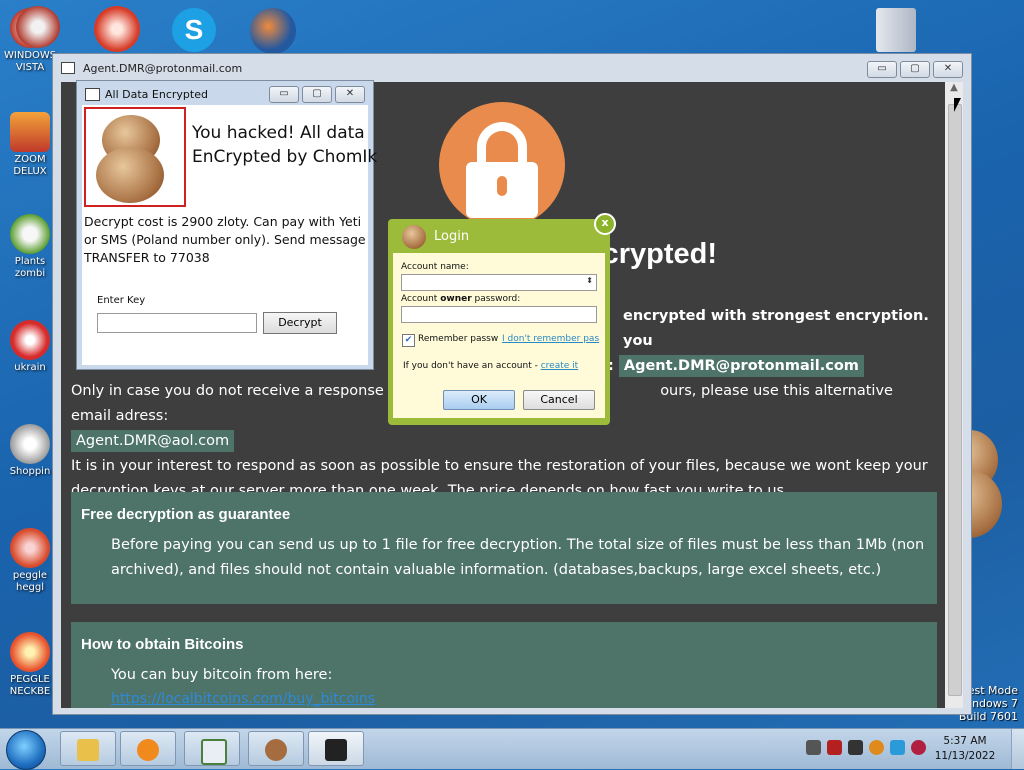 Image resolution: width=1024 pixels, height=770 pixels. What do you see at coordinates (876, 747) in the screenshot?
I see `tray-search-icon` at bounding box center [876, 747].